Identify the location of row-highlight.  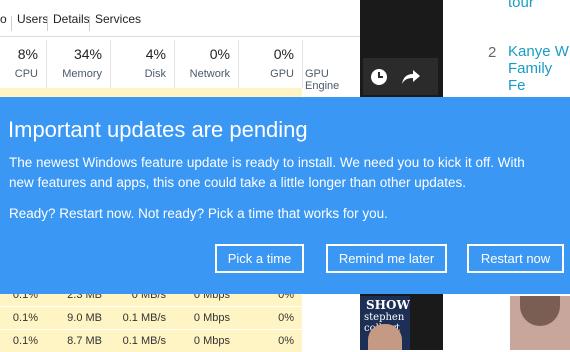
(151, 92).